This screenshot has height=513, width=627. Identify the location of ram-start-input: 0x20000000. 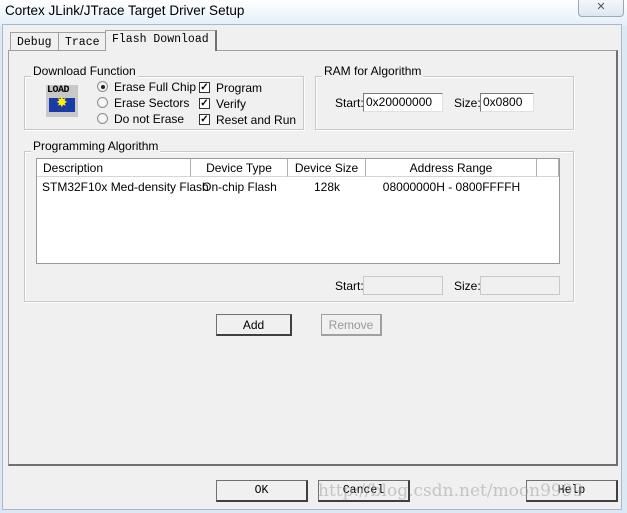
(403, 102).